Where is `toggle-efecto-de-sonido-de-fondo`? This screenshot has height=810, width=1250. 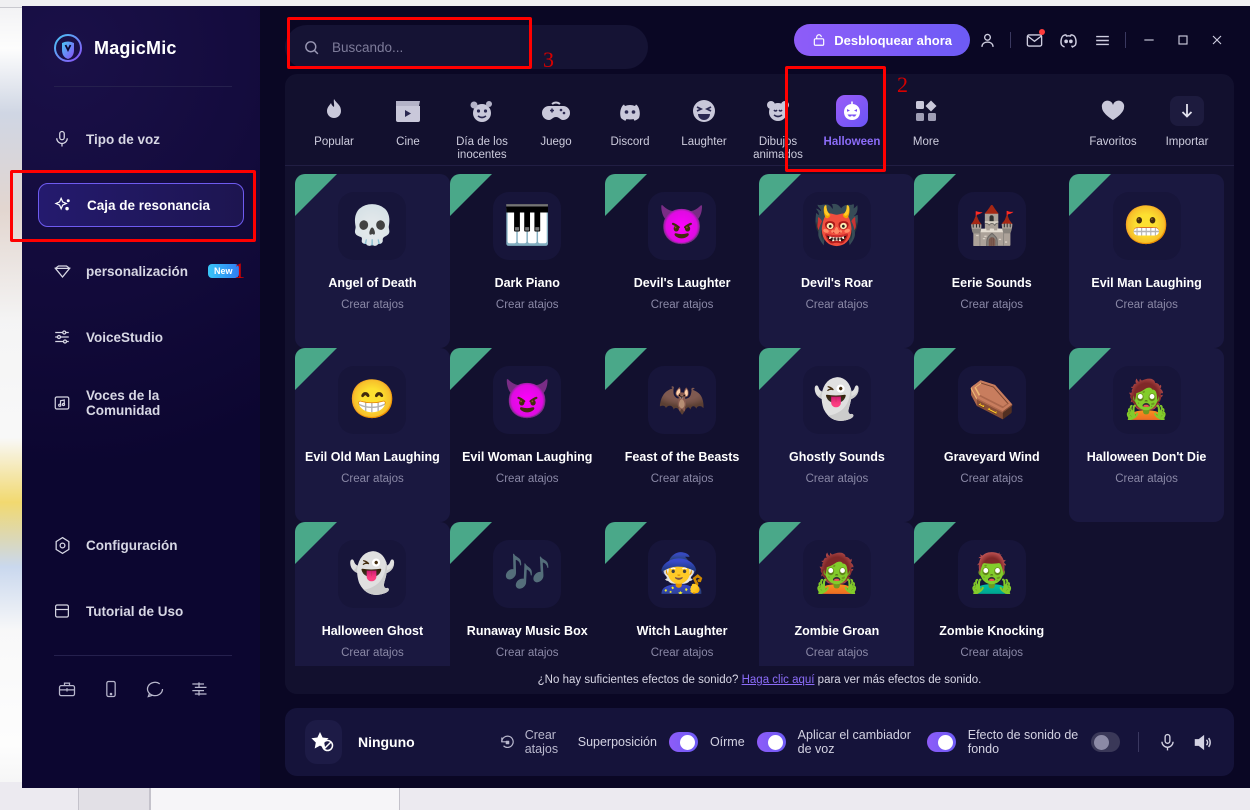
toggle-efecto-de-sonido-de-fondo is located at coordinates (1105, 742).